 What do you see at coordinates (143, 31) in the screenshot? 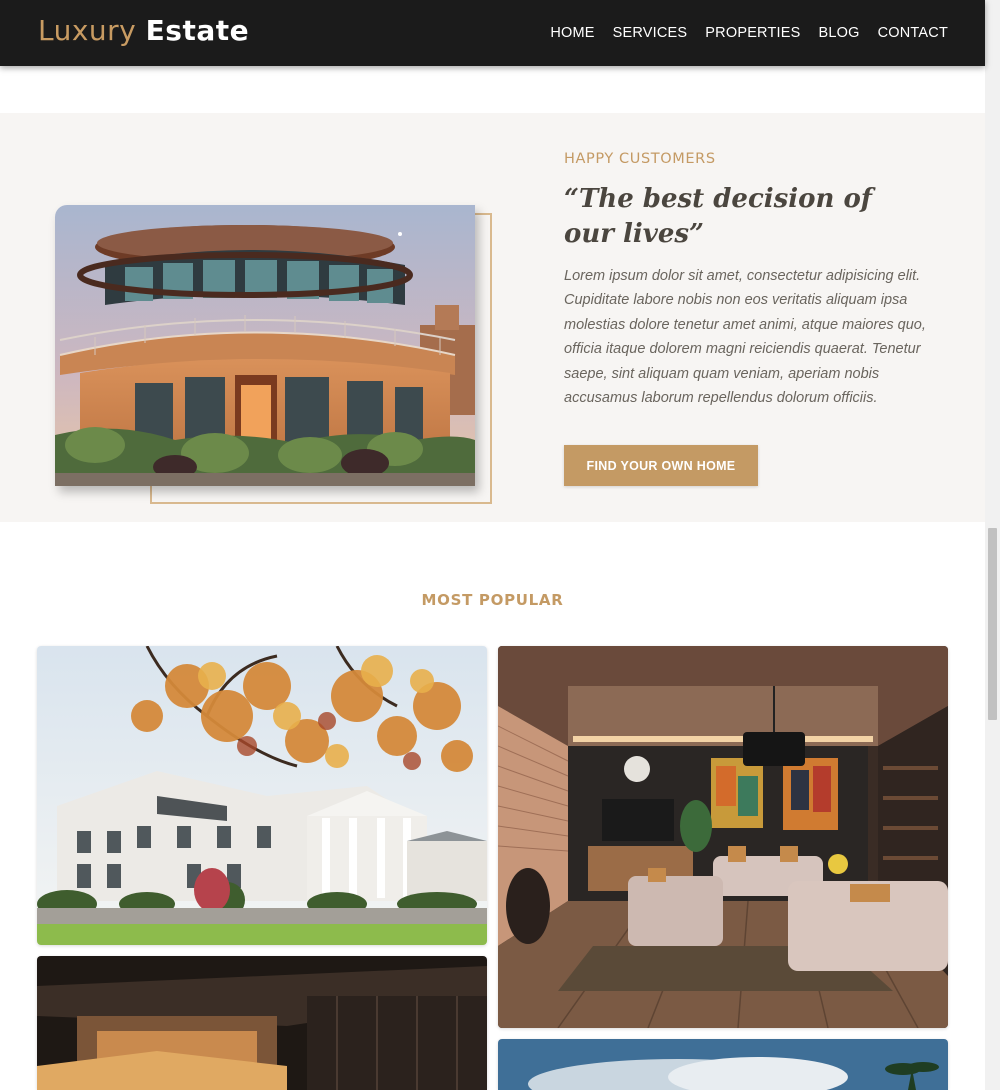
I see `brand-logo: Luxury Estate` at bounding box center [143, 31].